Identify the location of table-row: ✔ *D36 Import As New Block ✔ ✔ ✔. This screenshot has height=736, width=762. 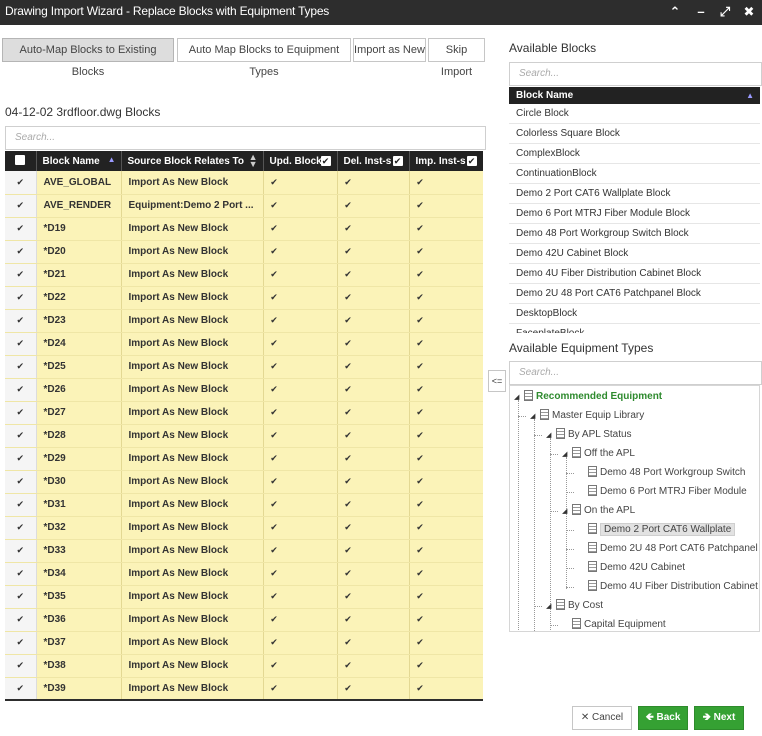
(244, 620).